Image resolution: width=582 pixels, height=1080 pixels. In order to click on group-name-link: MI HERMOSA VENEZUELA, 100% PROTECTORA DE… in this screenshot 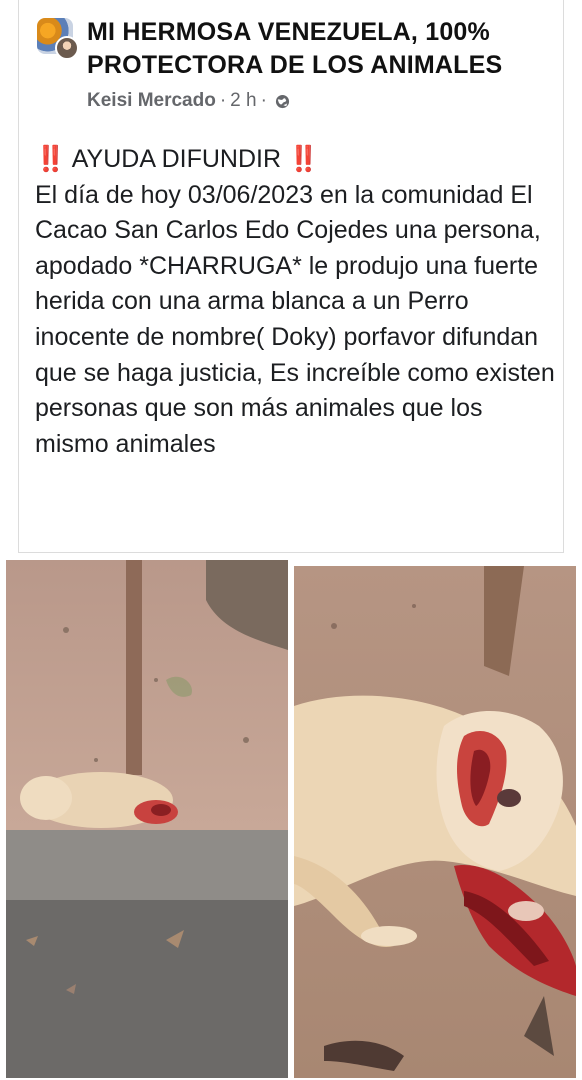, I will do `click(322, 49)`.